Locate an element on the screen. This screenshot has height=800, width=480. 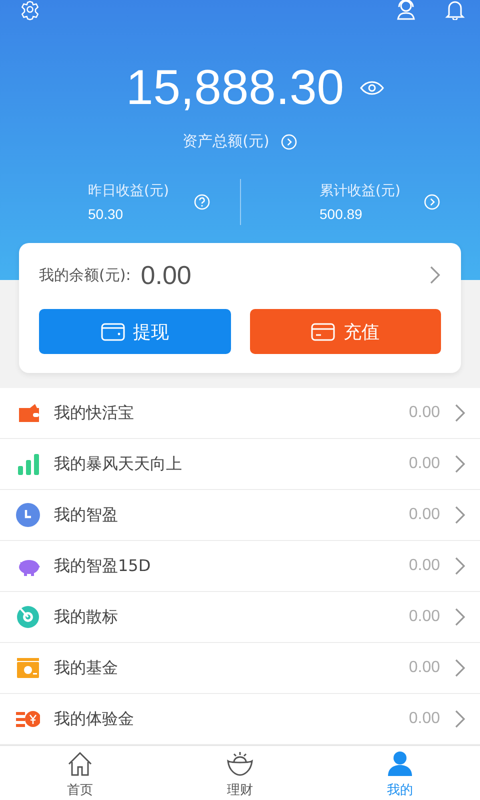
bar-chart-icon is located at coordinates (28, 464).